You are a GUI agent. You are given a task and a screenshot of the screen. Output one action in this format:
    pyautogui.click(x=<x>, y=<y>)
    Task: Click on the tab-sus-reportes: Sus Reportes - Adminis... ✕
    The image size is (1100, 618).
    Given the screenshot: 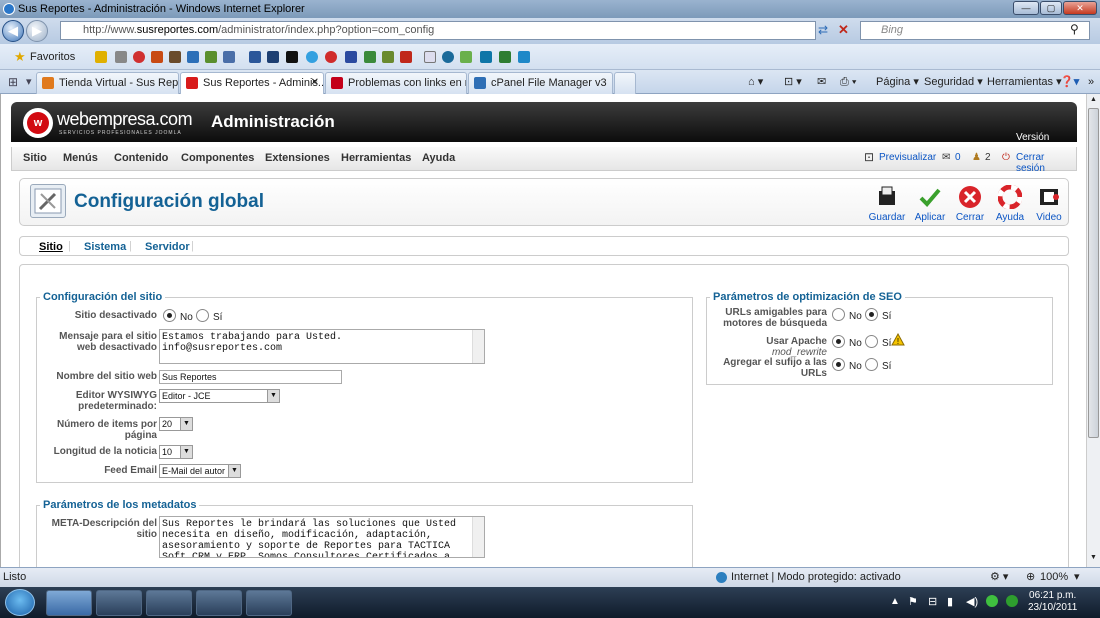 What is the action you would take?
    pyautogui.click(x=252, y=83)
    